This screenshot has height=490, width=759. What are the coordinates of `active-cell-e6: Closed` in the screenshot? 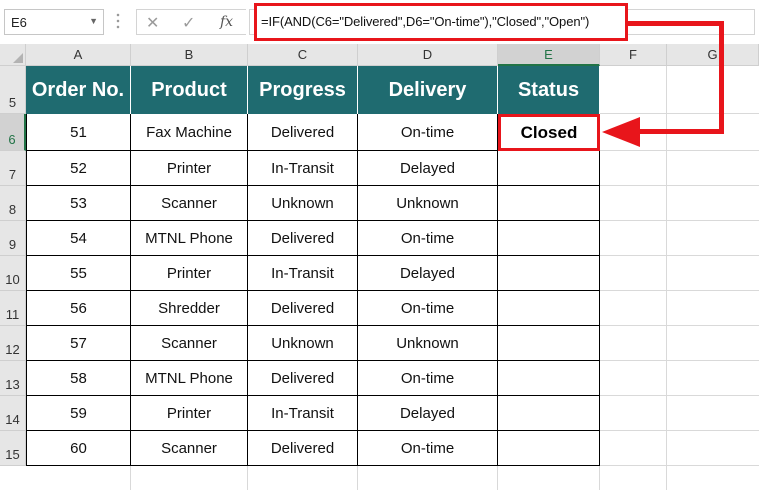 It's located at (549, 132).